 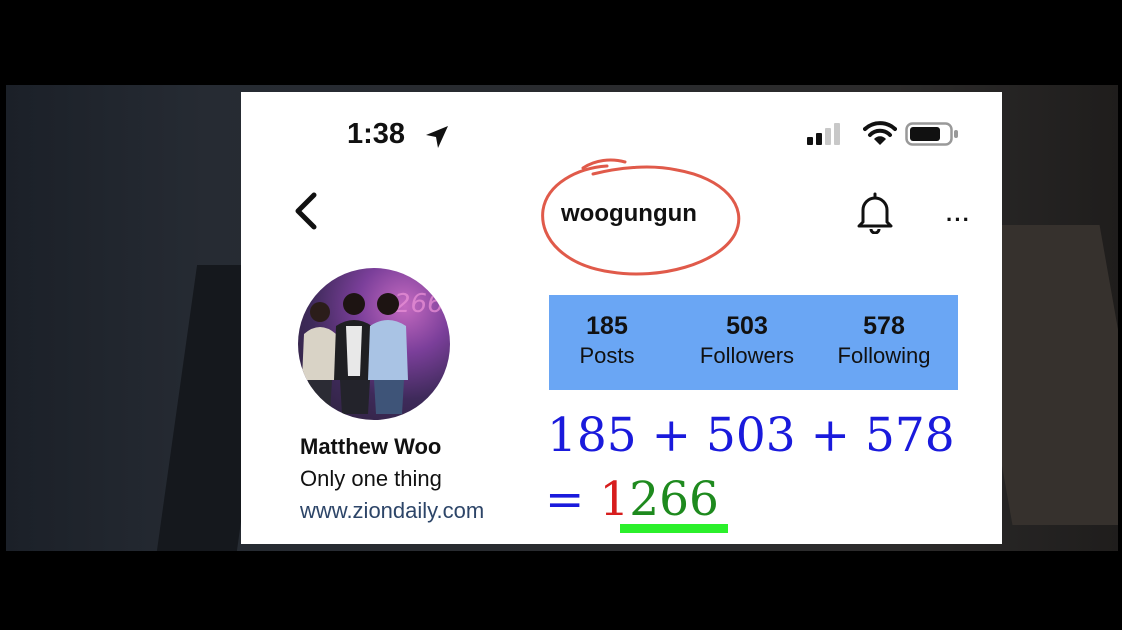 I want to click on profile-name: Matthew Woo, so click(x=371, y=446).